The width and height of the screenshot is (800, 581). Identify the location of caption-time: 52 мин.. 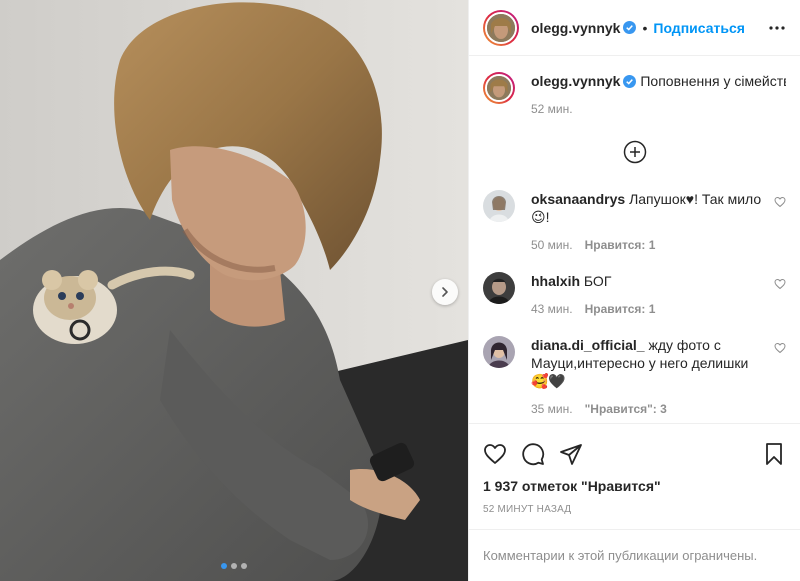
(552, 109).